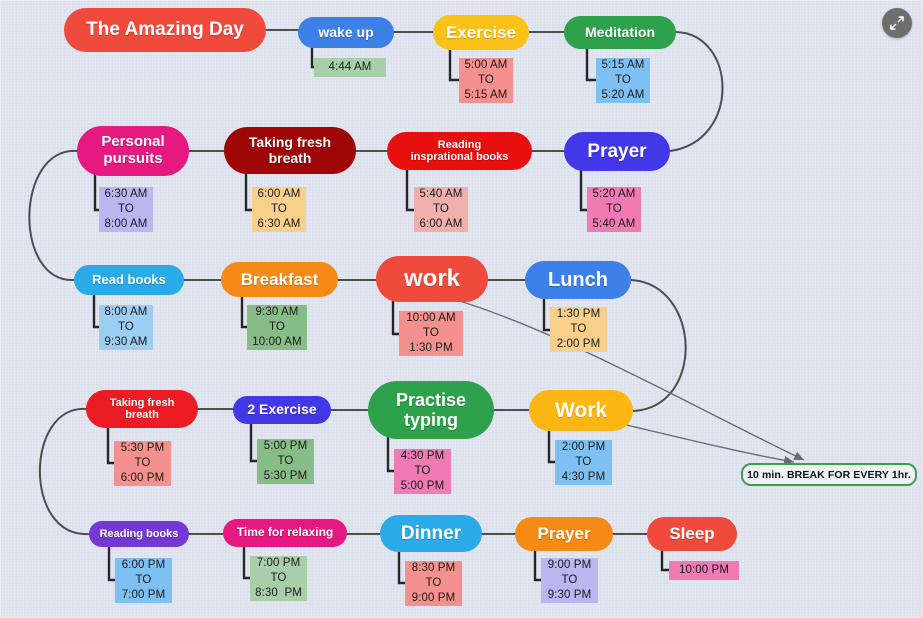 The image size is (923, 618). I want to click on node-lunch: Lunch, so click(578, 280).